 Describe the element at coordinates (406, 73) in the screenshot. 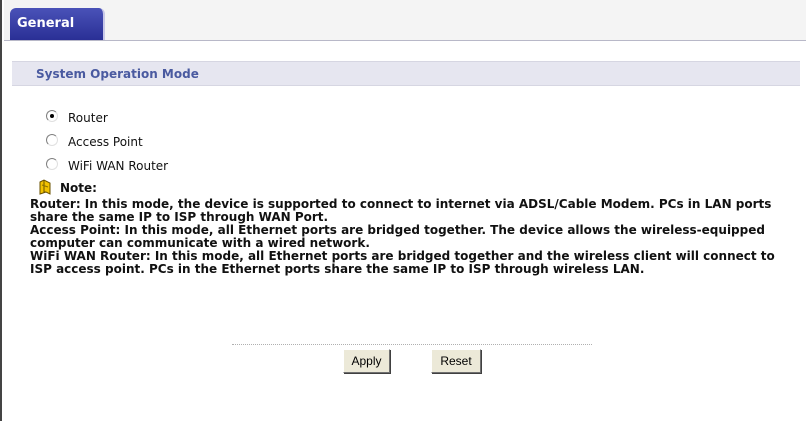

I see `section-header: System Operation Mode` at that location.